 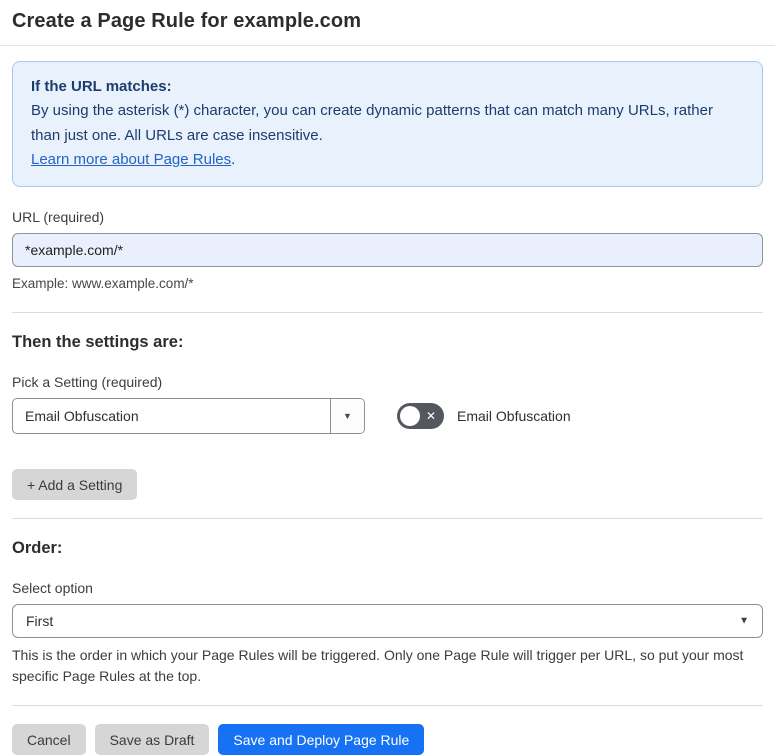 What do you see at coordinates (387, 621) in the screenshot?
I see `order-select: First ▼` at bounding box center [387, 621].